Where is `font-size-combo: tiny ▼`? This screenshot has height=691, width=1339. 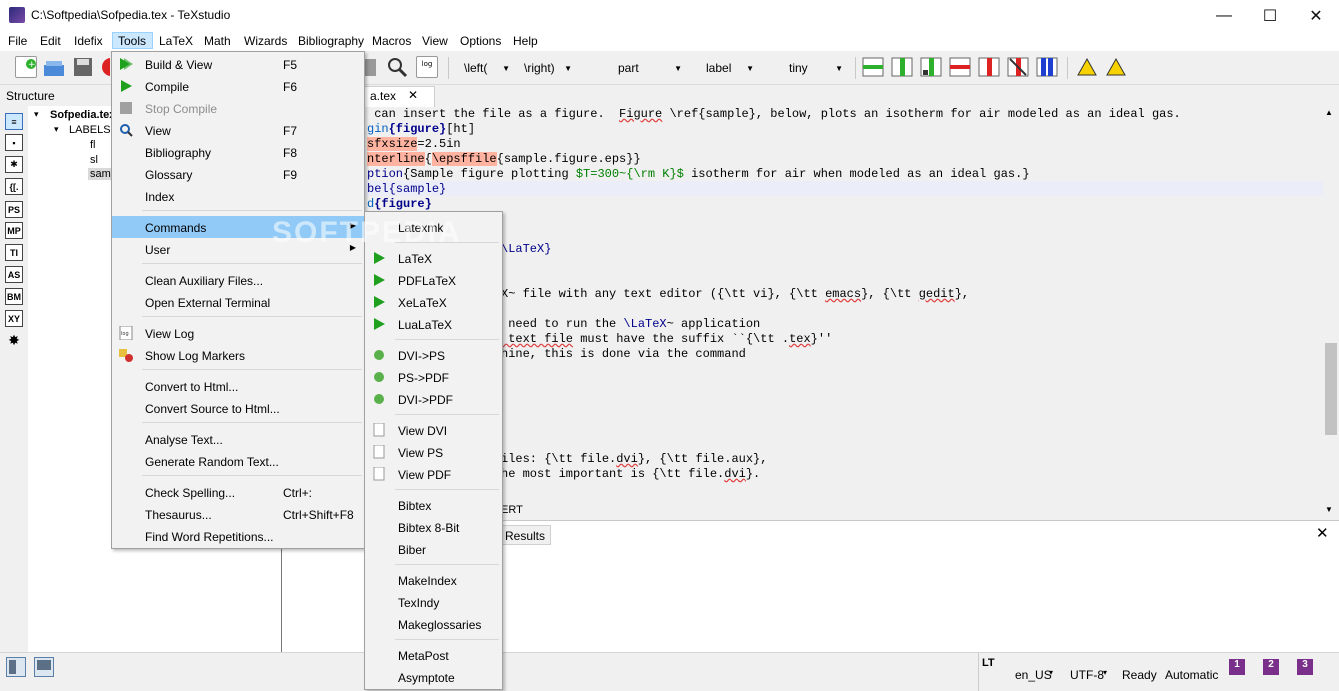 font-size-combo: tiny ▼ is located at coordinates (813, 68).